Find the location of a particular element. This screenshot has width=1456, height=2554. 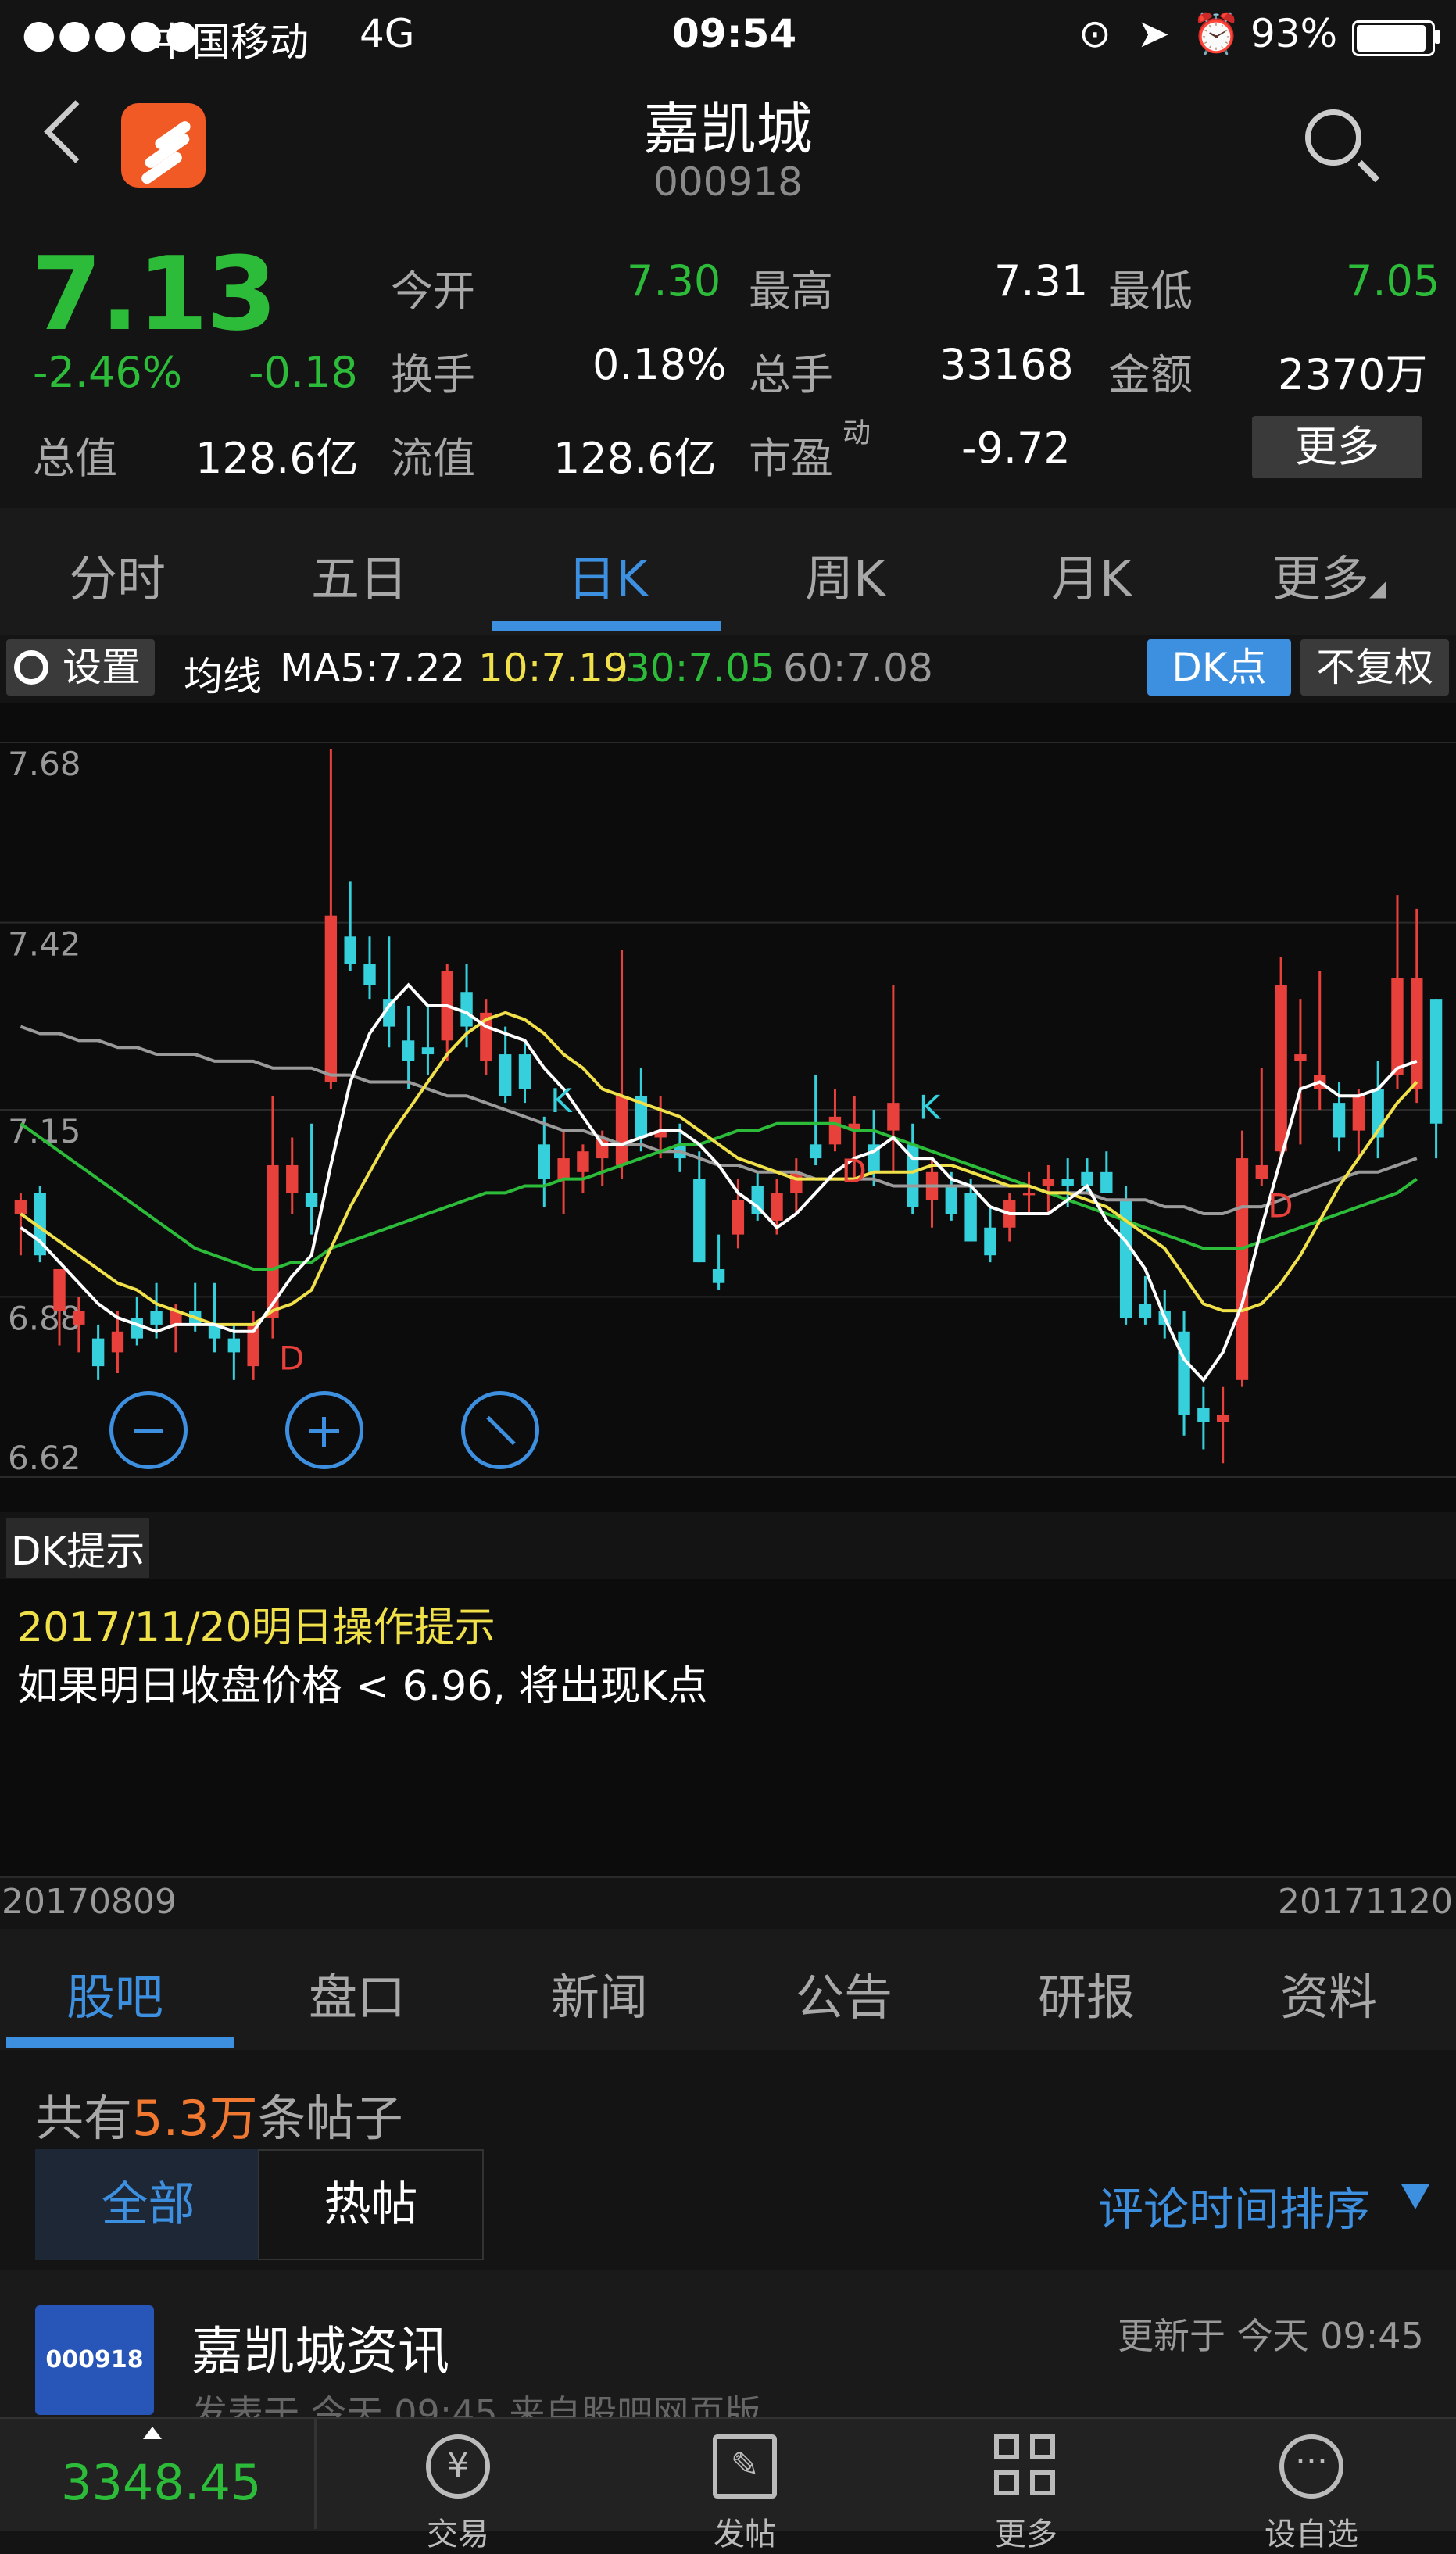

period-tabs is located at coordinates (728, 571).